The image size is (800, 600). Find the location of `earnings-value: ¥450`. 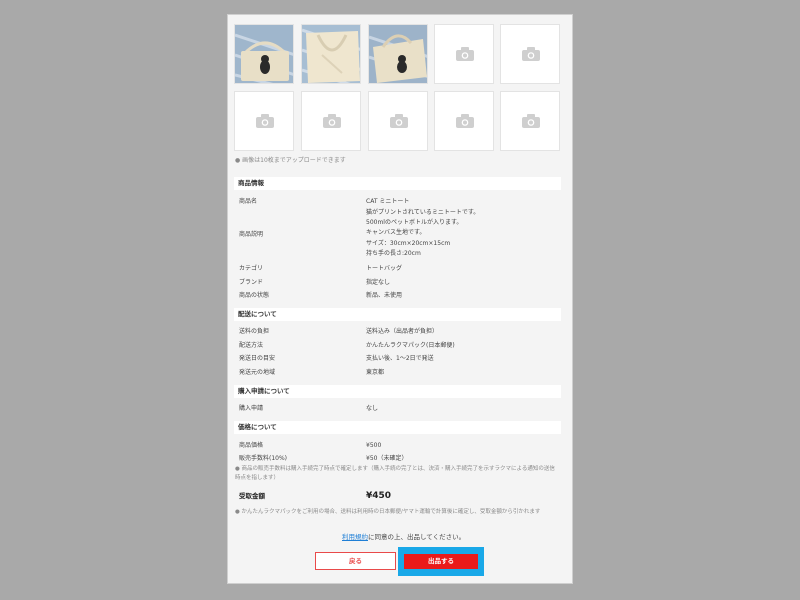

earnings-value: ¥450 is located at coordinates (379, 496).